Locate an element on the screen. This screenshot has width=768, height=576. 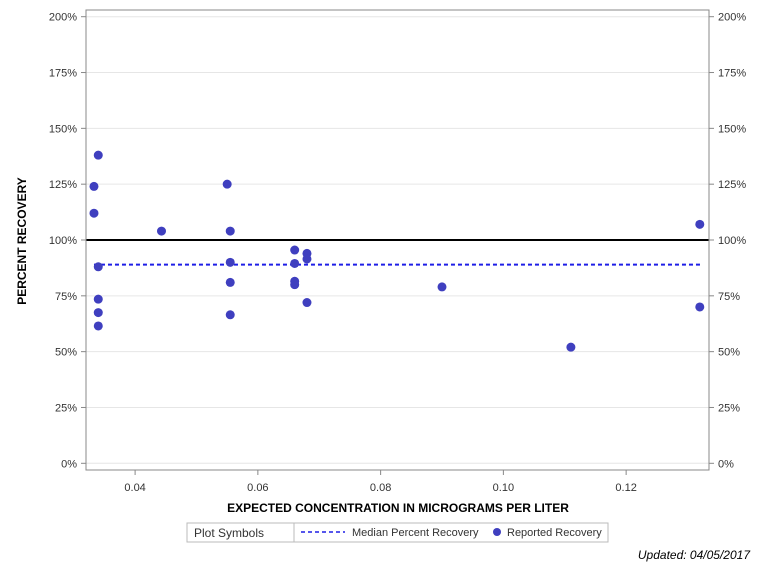
y-tick-label-right: 175% is located at coordinates (732, 74).